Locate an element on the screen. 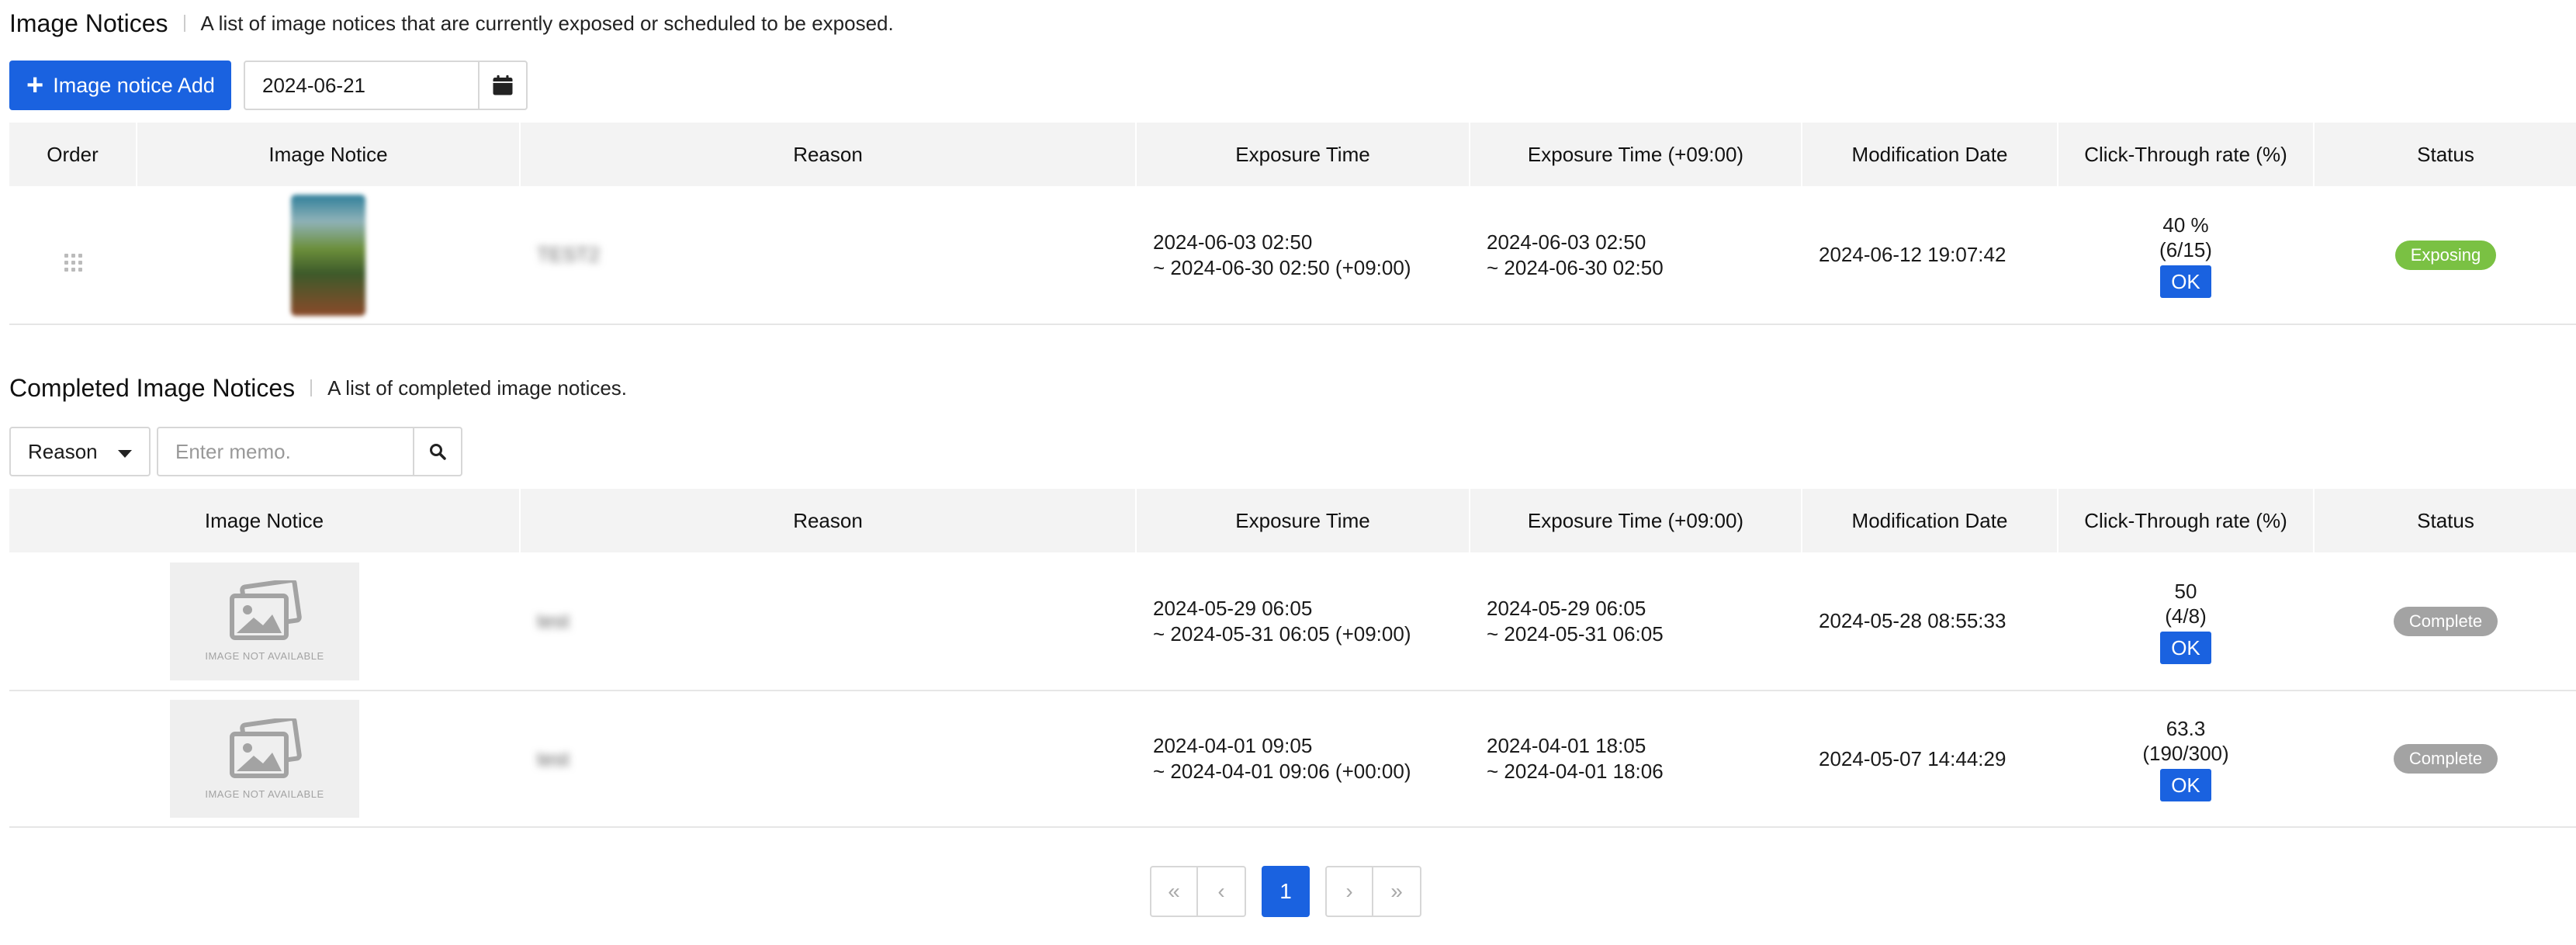  exposure-kst-cell: 2024-04-01 18:05 ~ 2024-04-01 18:06 is located at coordinates (1636, 759).